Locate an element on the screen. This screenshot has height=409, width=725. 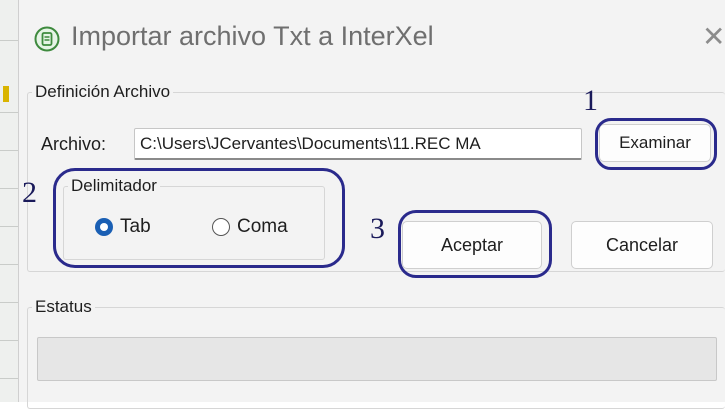
cancelar-button: Cancelar is located at coordinates (642, 245).